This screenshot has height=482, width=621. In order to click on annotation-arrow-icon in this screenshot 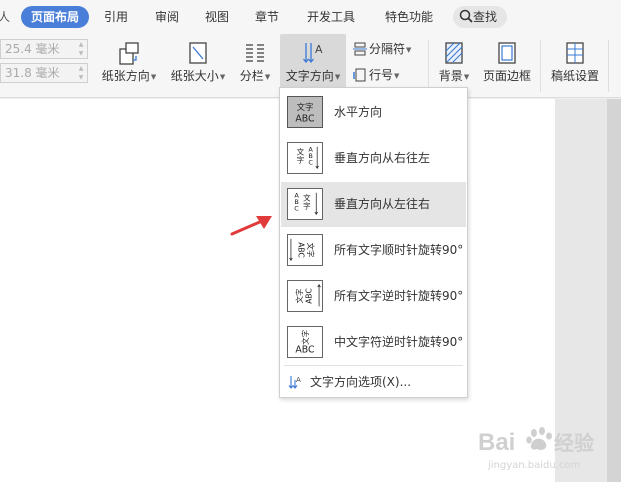, I will do `click(251, 226)`.